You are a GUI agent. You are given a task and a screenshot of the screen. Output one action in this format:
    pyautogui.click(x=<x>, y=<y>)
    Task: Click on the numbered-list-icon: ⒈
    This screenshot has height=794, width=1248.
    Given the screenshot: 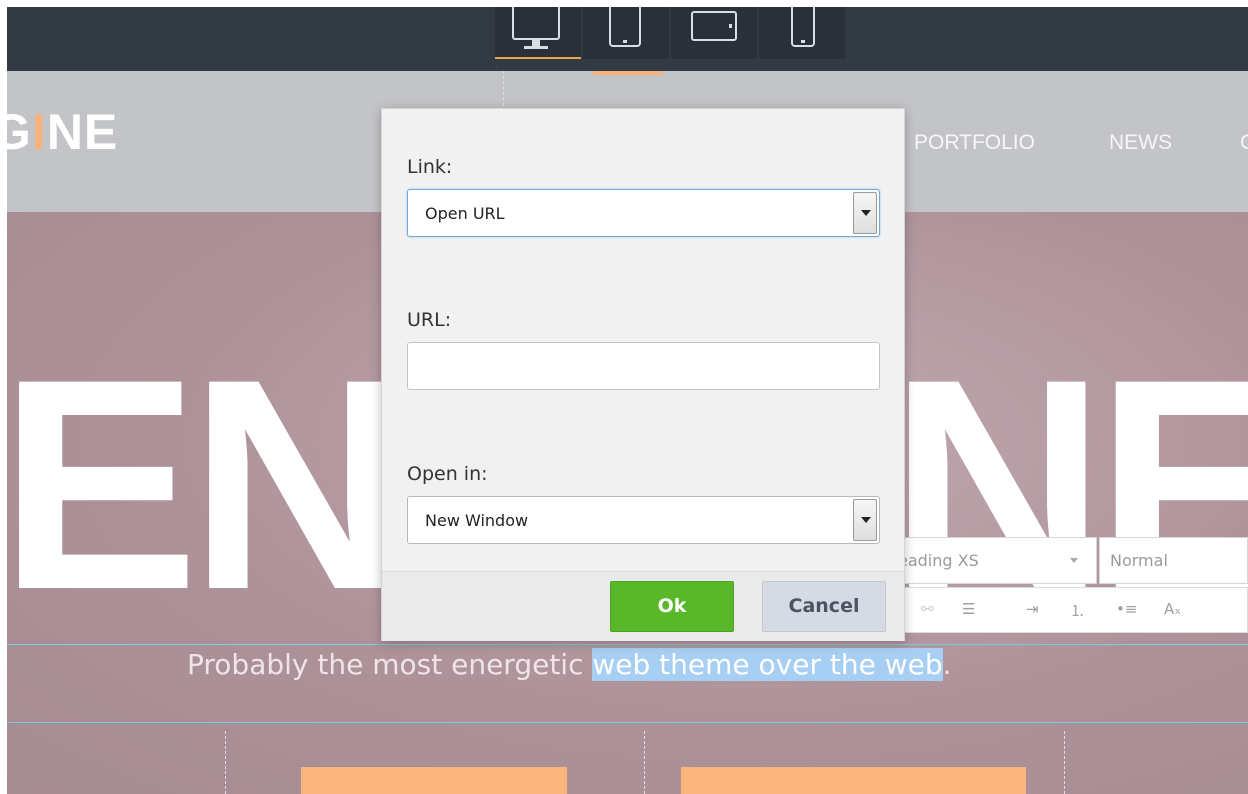 What is the action you would take?
    pyautogui.click(x=1077, y=610)
    